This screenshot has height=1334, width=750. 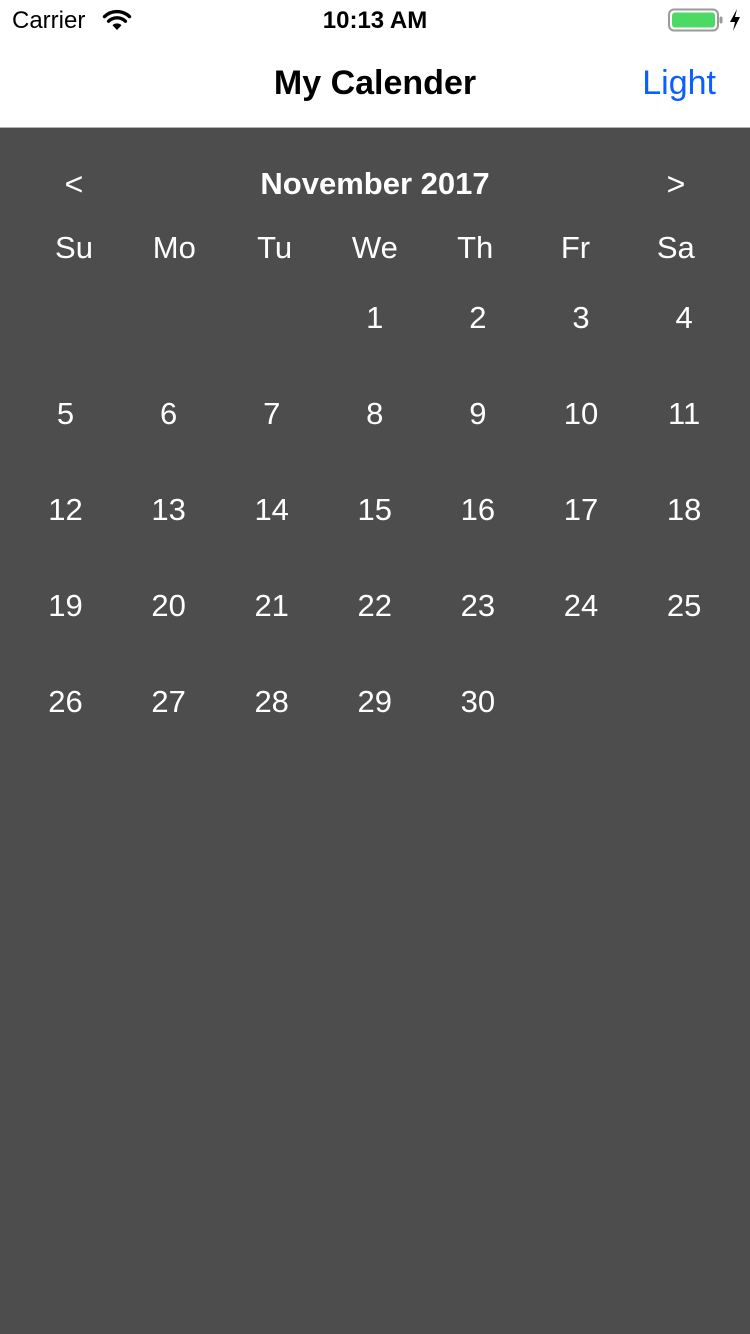 I want to click on month-title: November 2017, so click(x=375, y=183).